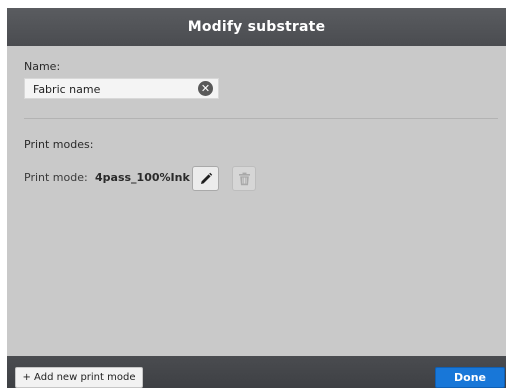 This screenshot has height=388, width=514. I want to click on add-print-mode-button: + Add new print mode, so click(79, 377).